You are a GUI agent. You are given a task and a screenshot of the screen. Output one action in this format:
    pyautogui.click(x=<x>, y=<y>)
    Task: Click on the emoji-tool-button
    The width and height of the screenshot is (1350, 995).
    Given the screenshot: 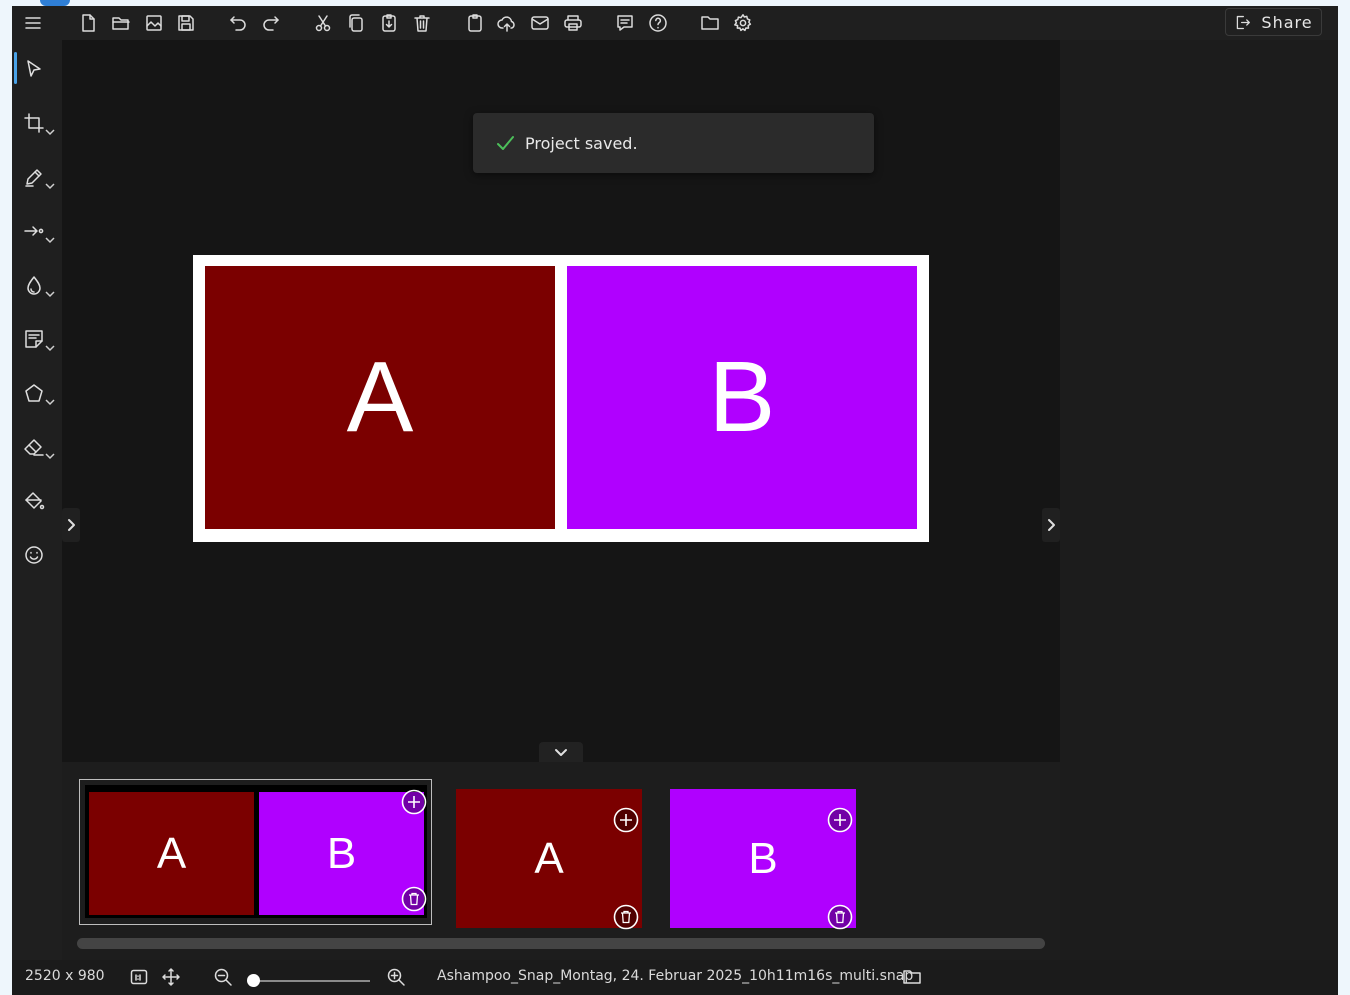 What is the action you would take?
    pyautogui.click(x=39, y=555)
    